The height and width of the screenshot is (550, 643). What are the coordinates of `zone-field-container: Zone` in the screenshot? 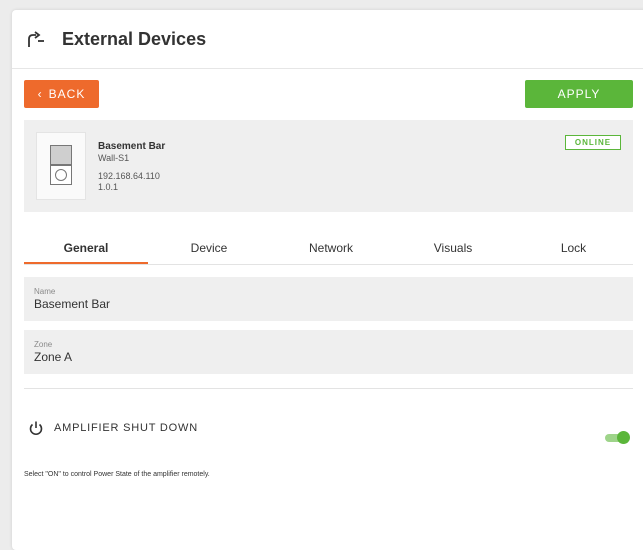 It's located at (328, 352).